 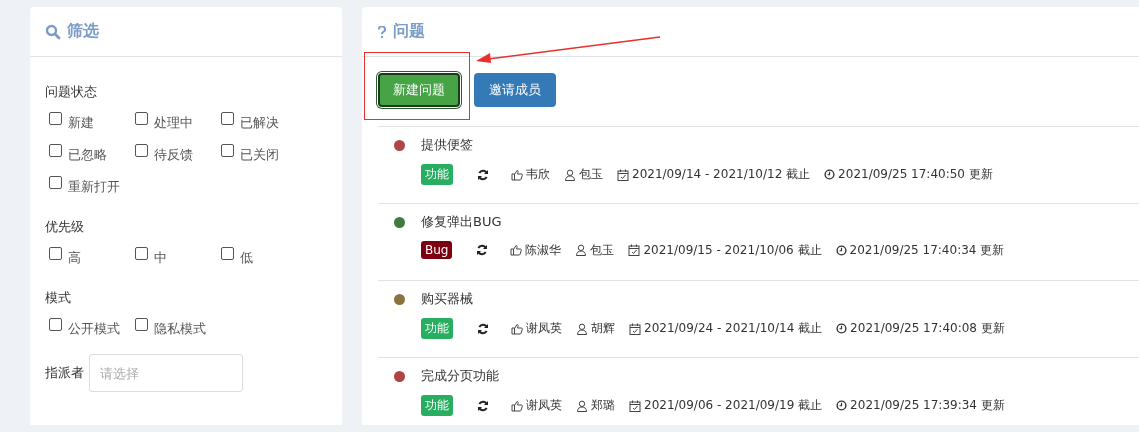 What do you see at coordinates (74, 258) in the screenshot?
I see `checkbox-label: 高` at bounding box center [74, 258].